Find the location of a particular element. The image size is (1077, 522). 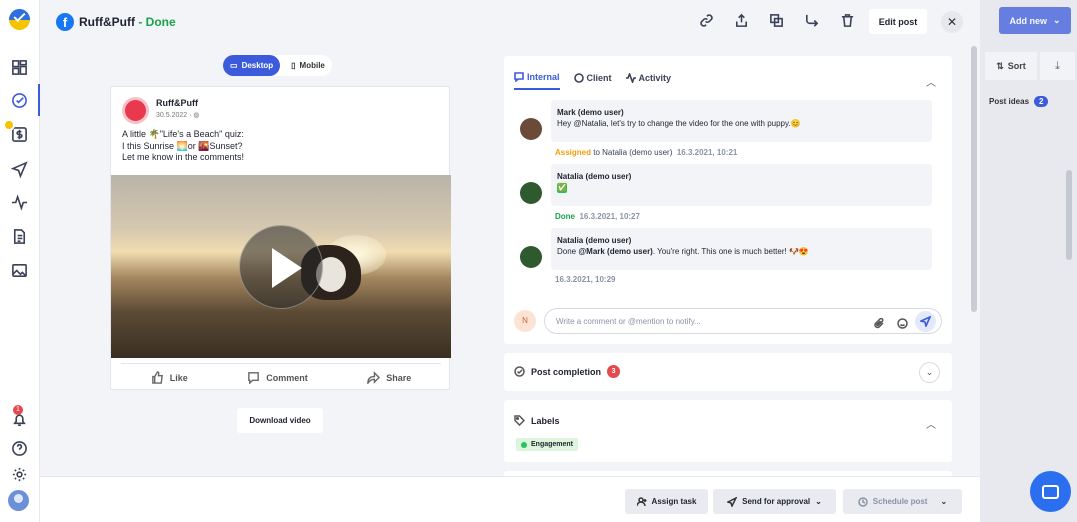

tab-client: Client is located at coordinates (592, 81).